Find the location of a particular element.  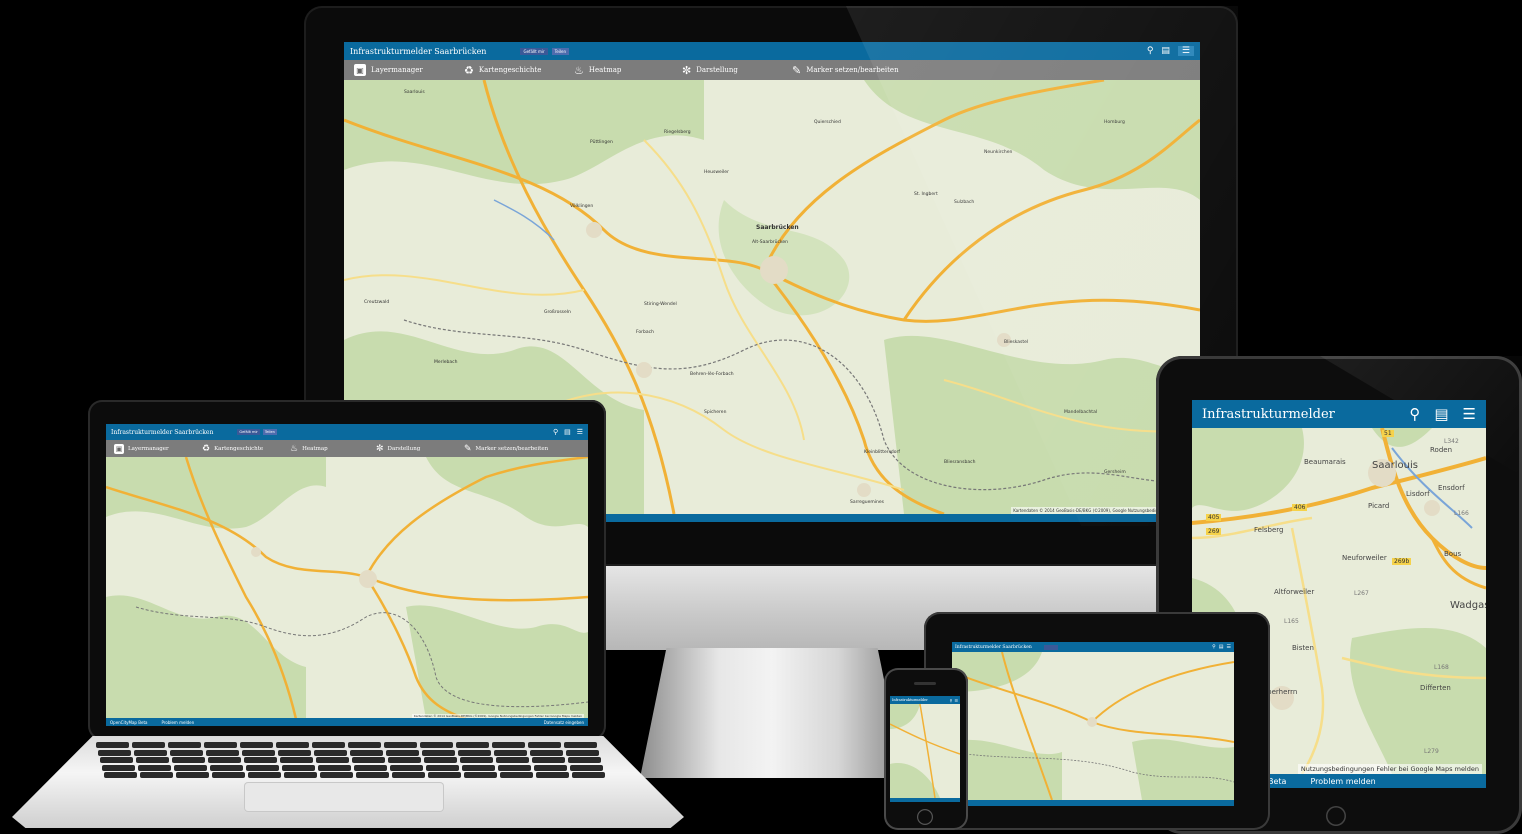

map-place-label: Felsberg is located at coordinates (1269, 530).